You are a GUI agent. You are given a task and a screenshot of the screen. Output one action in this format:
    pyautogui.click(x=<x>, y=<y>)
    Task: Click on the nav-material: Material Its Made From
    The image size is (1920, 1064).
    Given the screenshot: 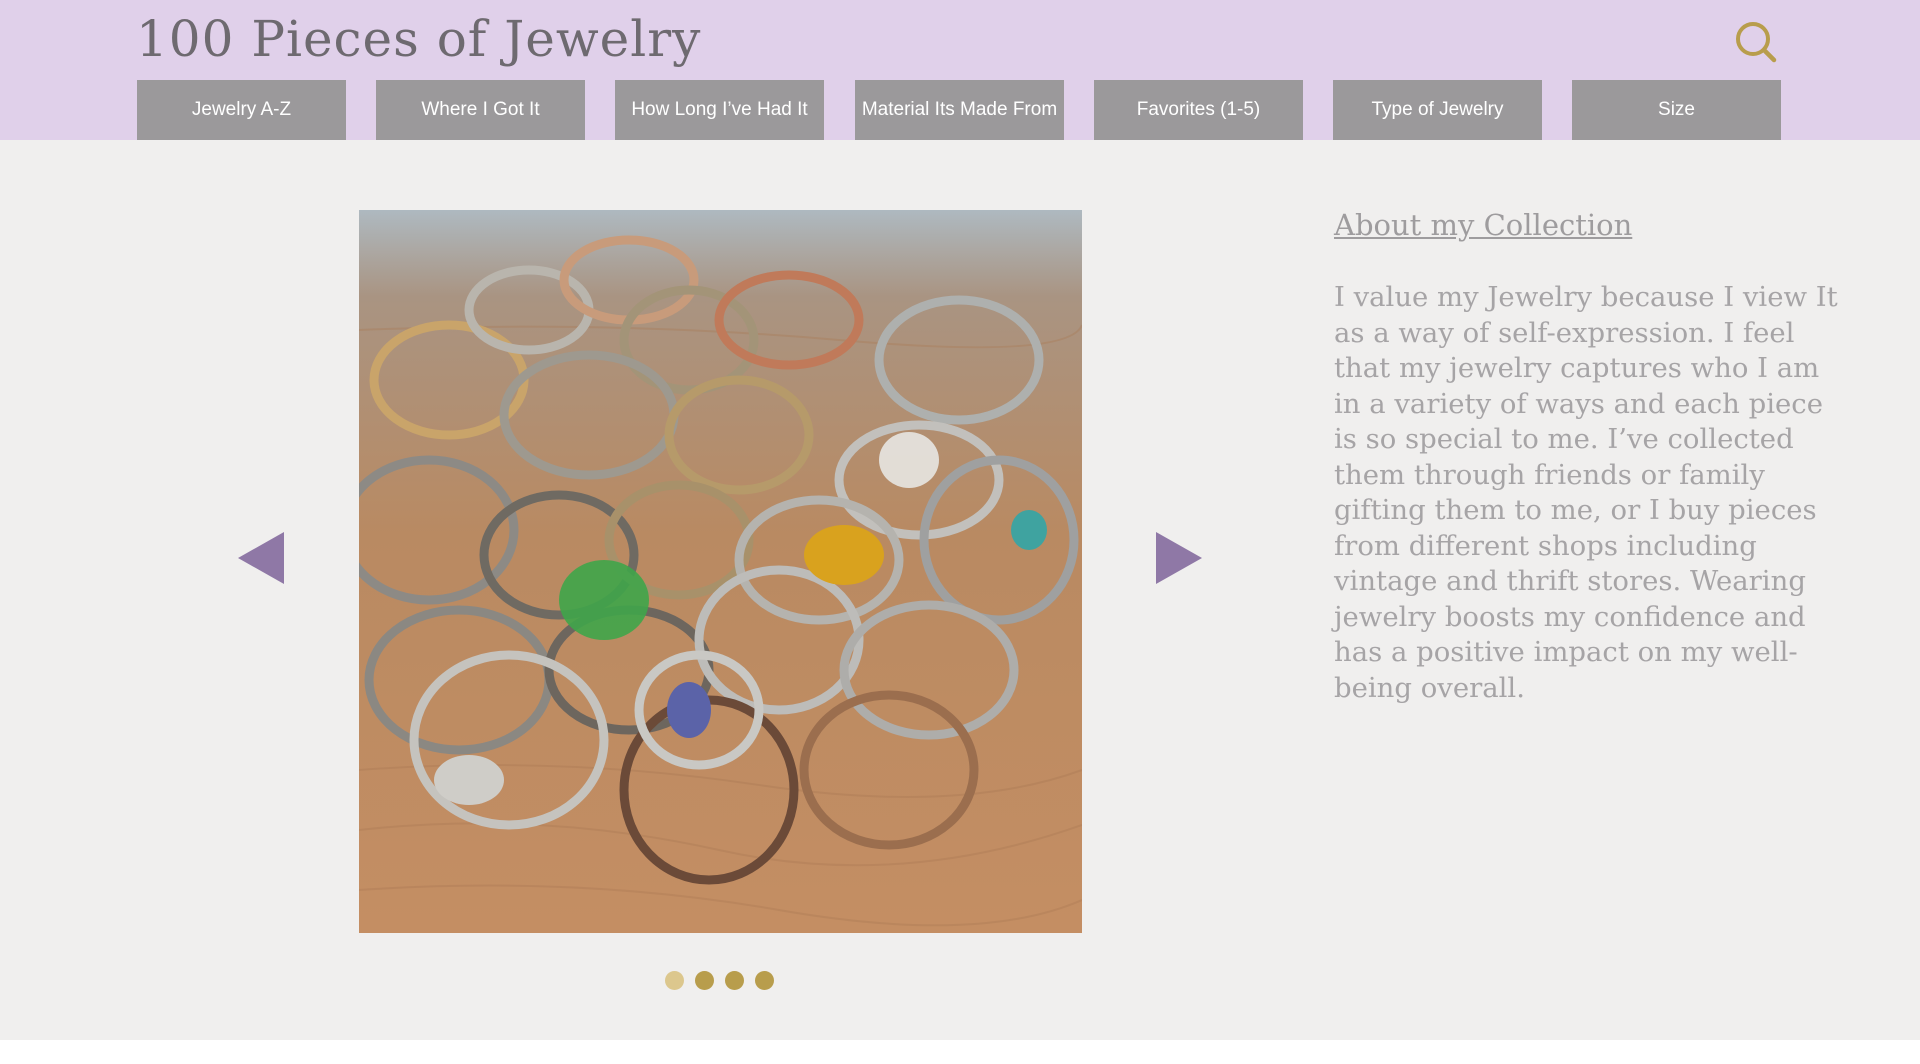 What is the action you would take?
    pyautogui.click(x=959, y=110)
    